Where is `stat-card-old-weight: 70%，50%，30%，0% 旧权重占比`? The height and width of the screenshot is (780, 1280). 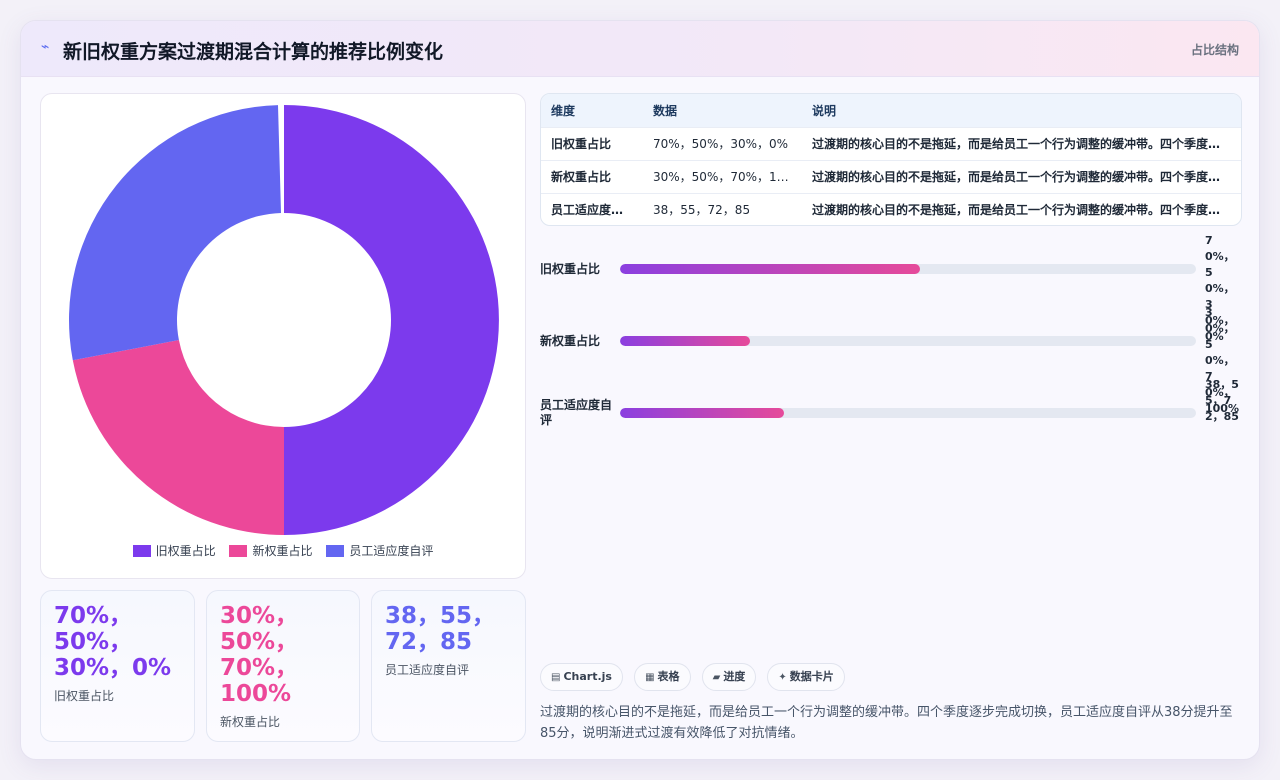 stat-card-old-weight: 70%，50%，30%，0% 旧权重占比 is located at coordinates (117, 666).